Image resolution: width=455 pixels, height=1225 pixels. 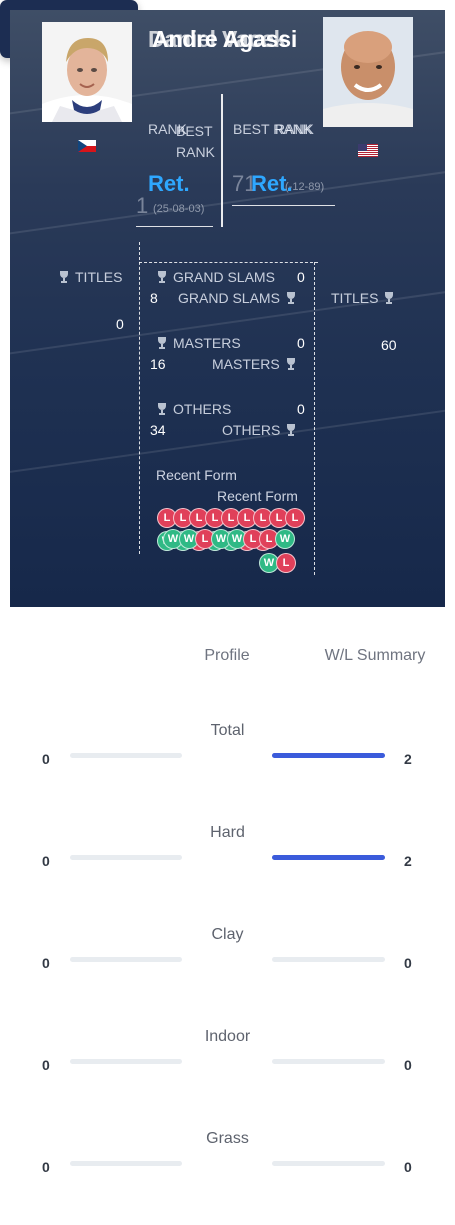 What do you see at coordinates (228, 262) in the screenshot?
I see `stats-box-top-border` at bounding box center [228, 262].